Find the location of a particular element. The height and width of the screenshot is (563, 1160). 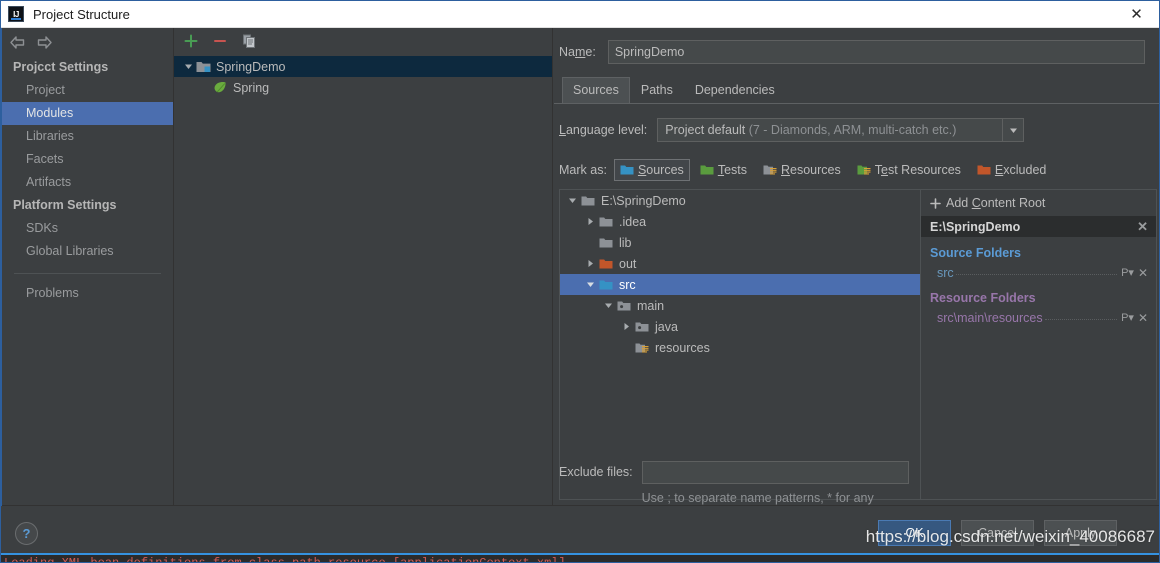

exclude-files-input is located at coordinates (775, 472).